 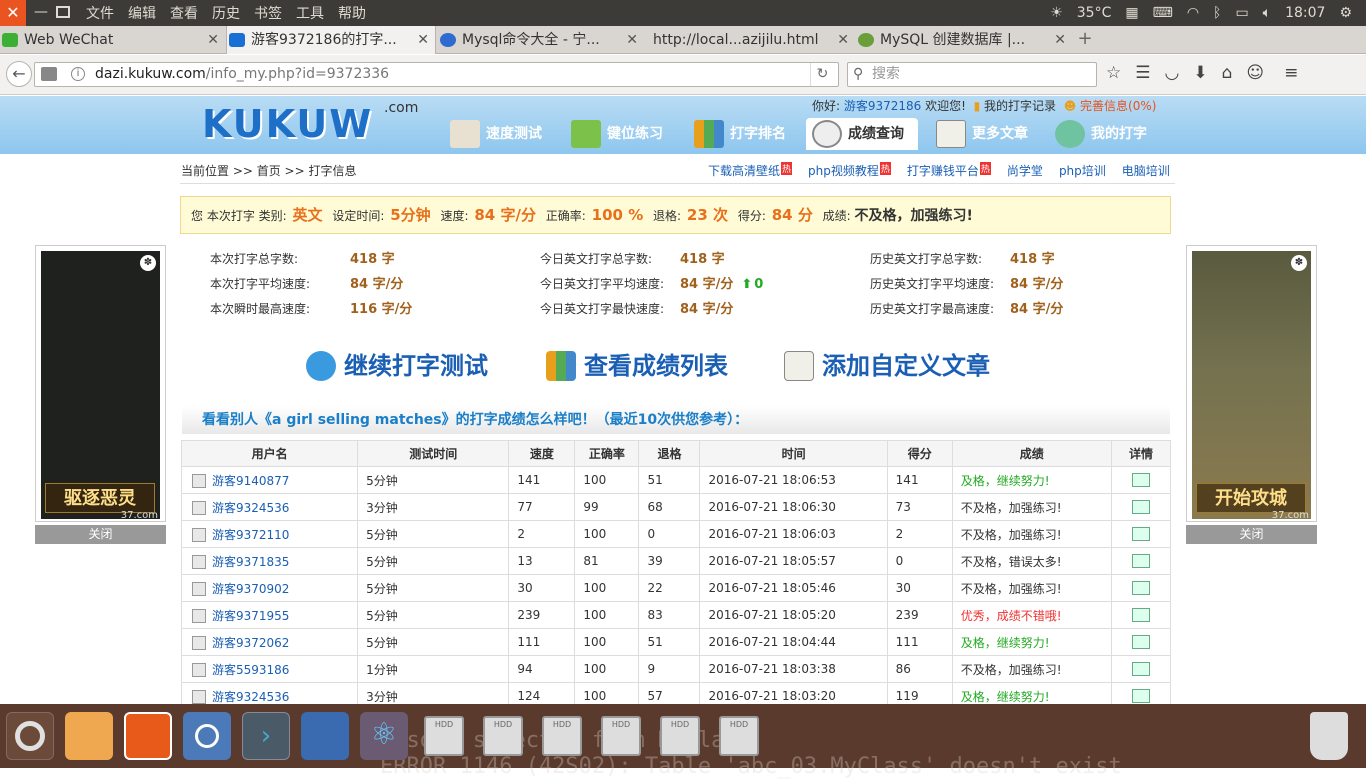 I want to click on username-cell: 游客9372062, so click(x=269, y=642).